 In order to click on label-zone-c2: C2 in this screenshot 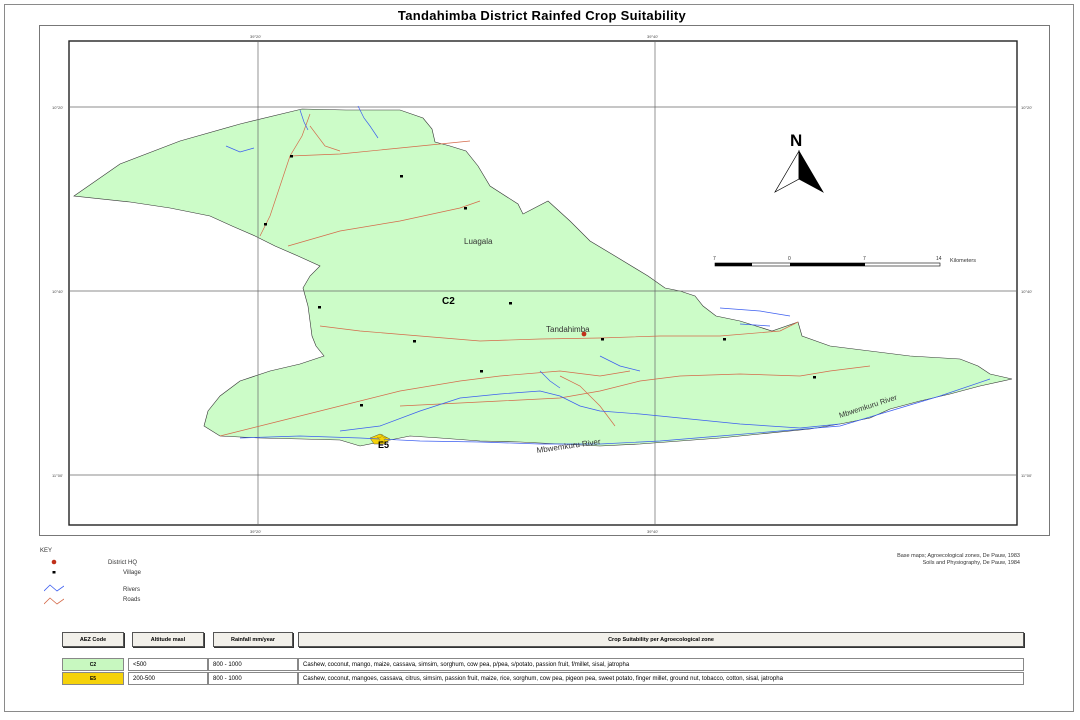, I will do `click(448, 301)`.